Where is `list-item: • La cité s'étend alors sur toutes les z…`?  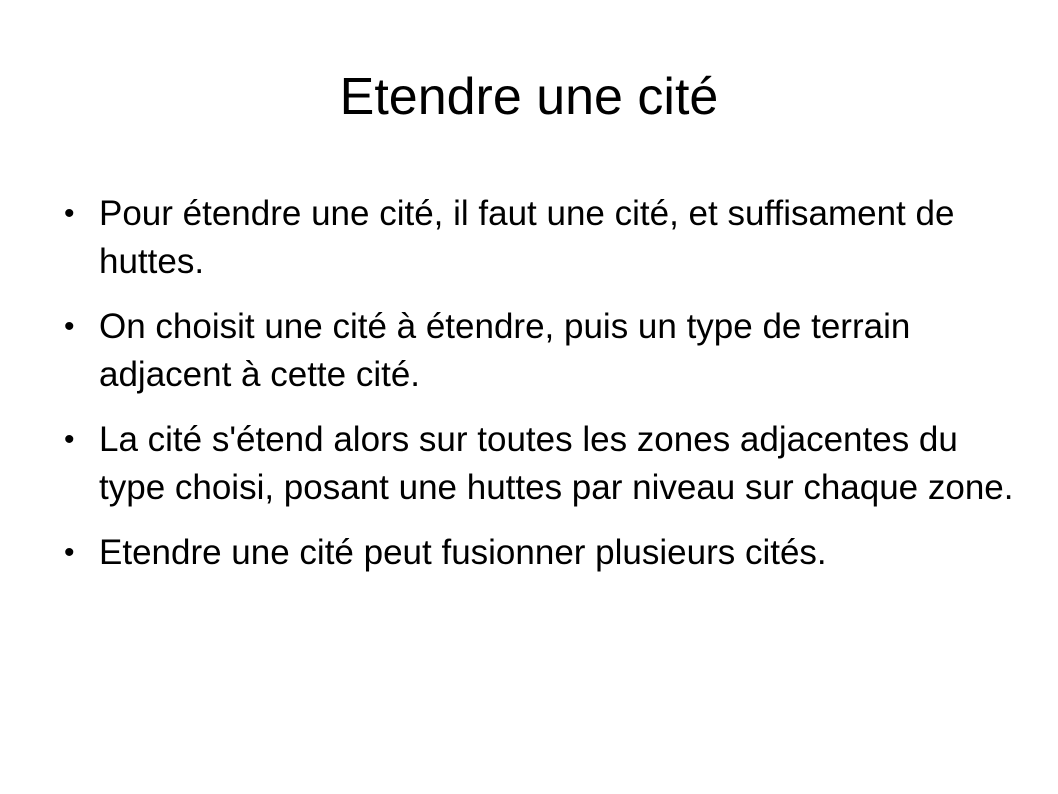 list-item: • La cité s'étend alors sur toutes les z… is located at coordinates (544, 464).